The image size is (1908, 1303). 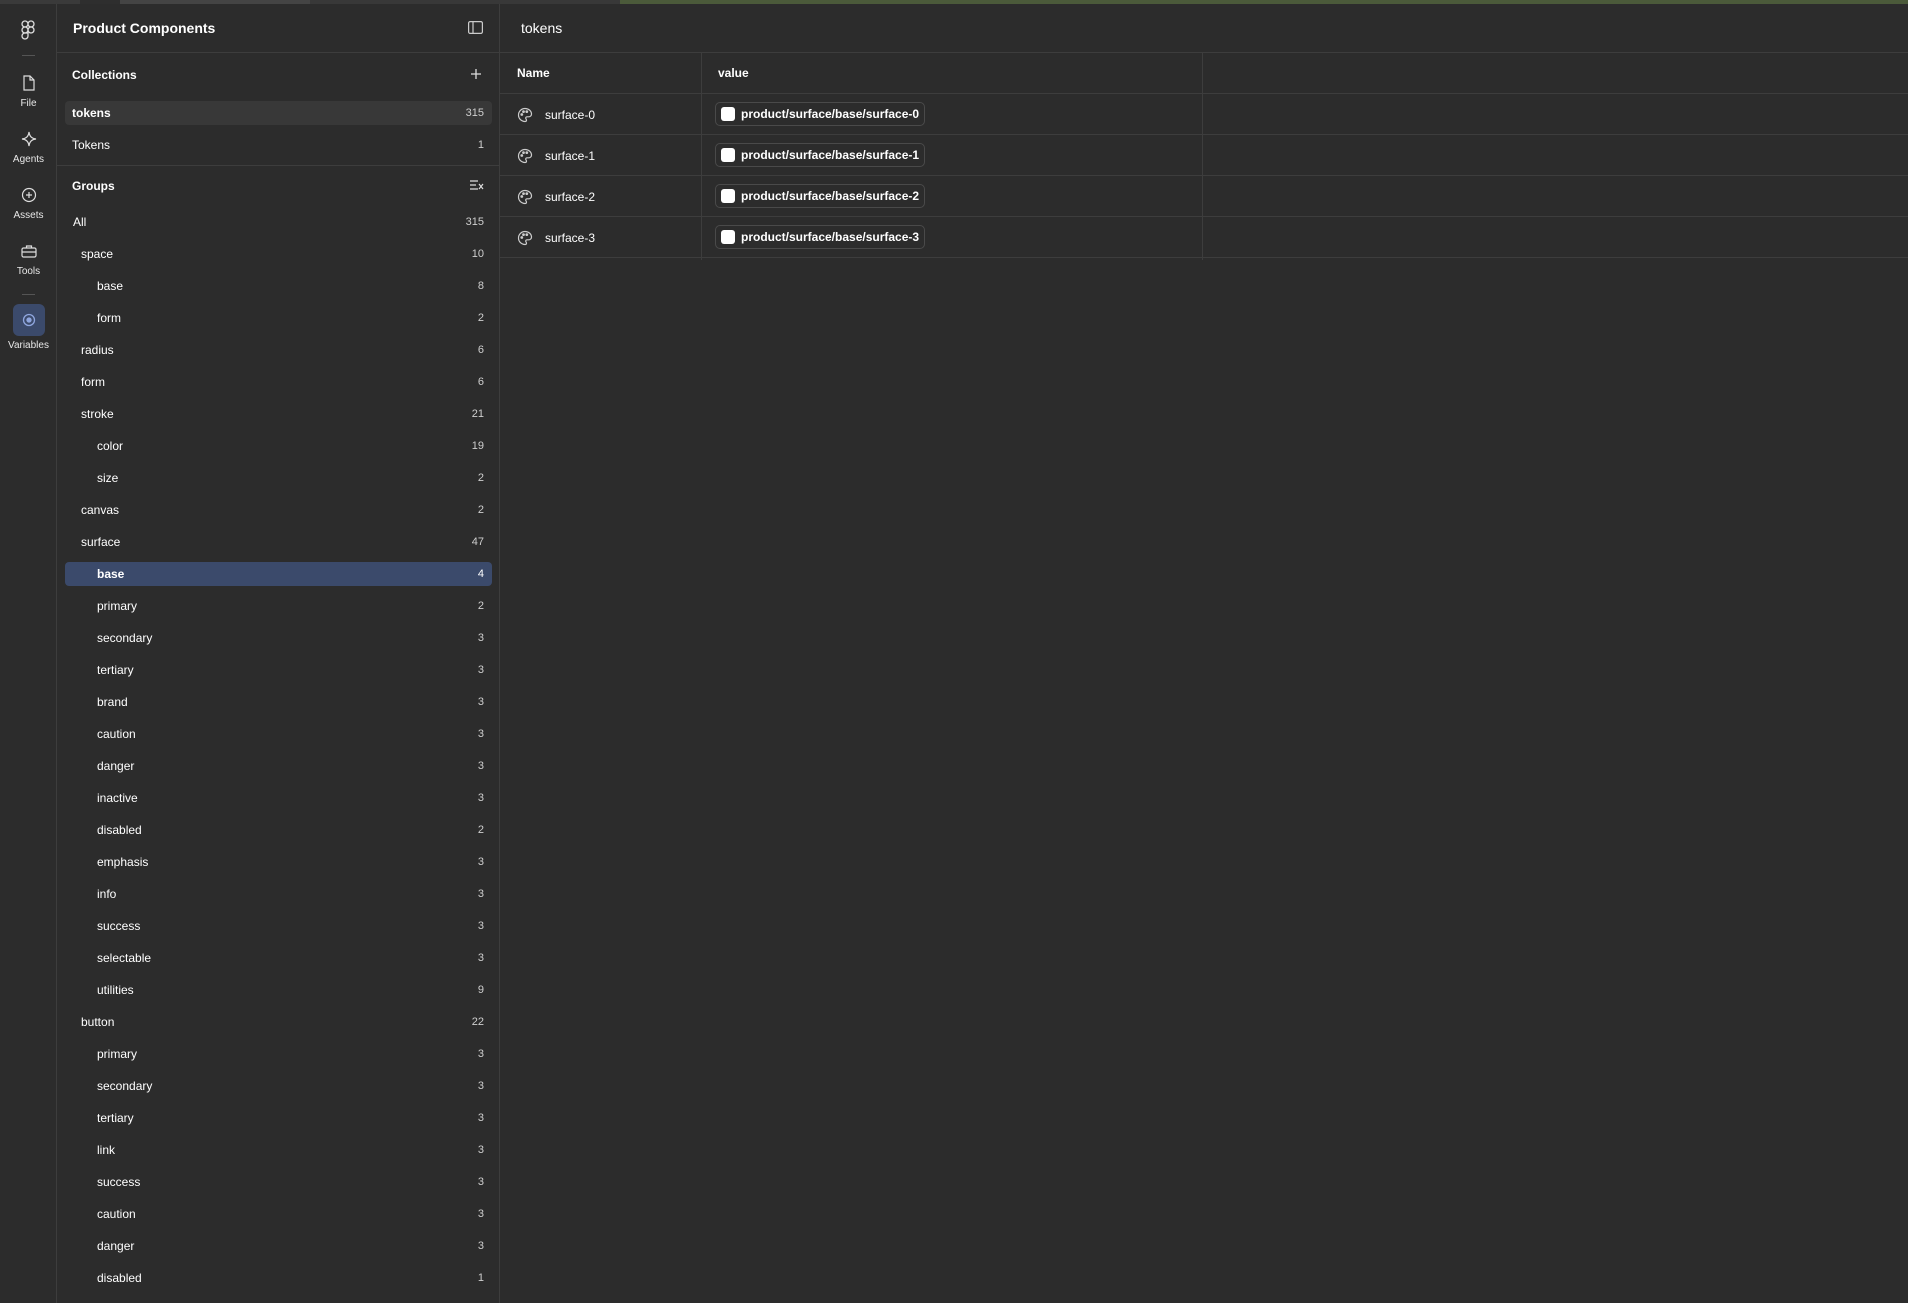 I want to click on group-name: primary, so click(x=117, y=606).